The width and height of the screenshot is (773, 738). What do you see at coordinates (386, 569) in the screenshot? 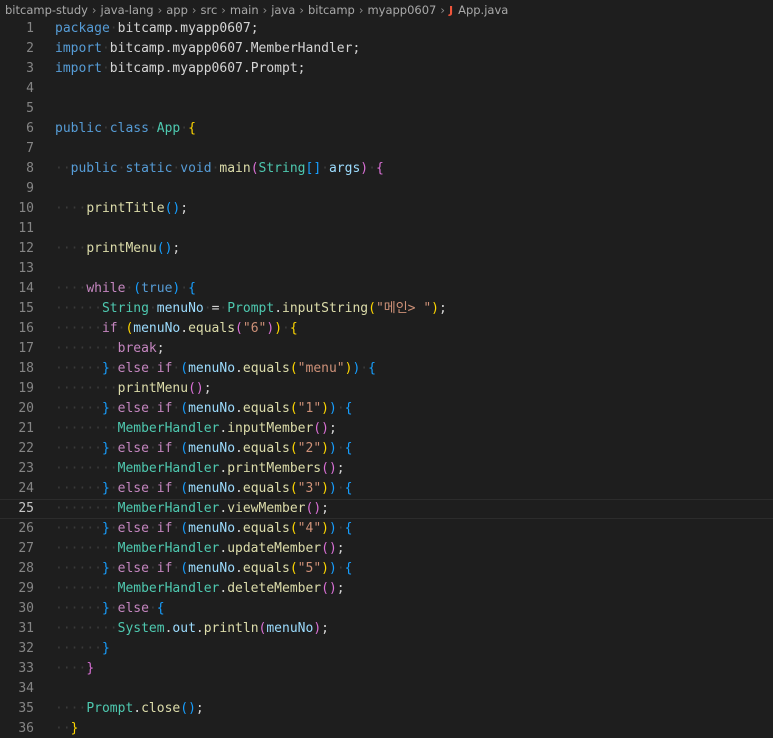
I see `code-line: 28 ······}·else·if·(menuNo.equals("5"))·{` at bounding box center [386, 569].